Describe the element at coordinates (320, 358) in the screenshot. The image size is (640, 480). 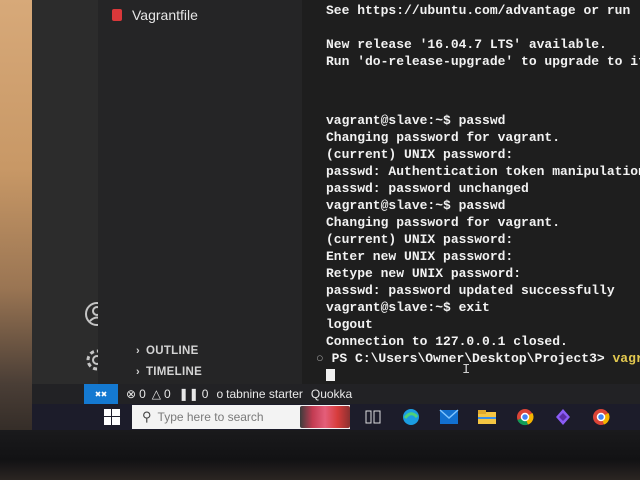
I see `prompt-marker: ○` at that location.